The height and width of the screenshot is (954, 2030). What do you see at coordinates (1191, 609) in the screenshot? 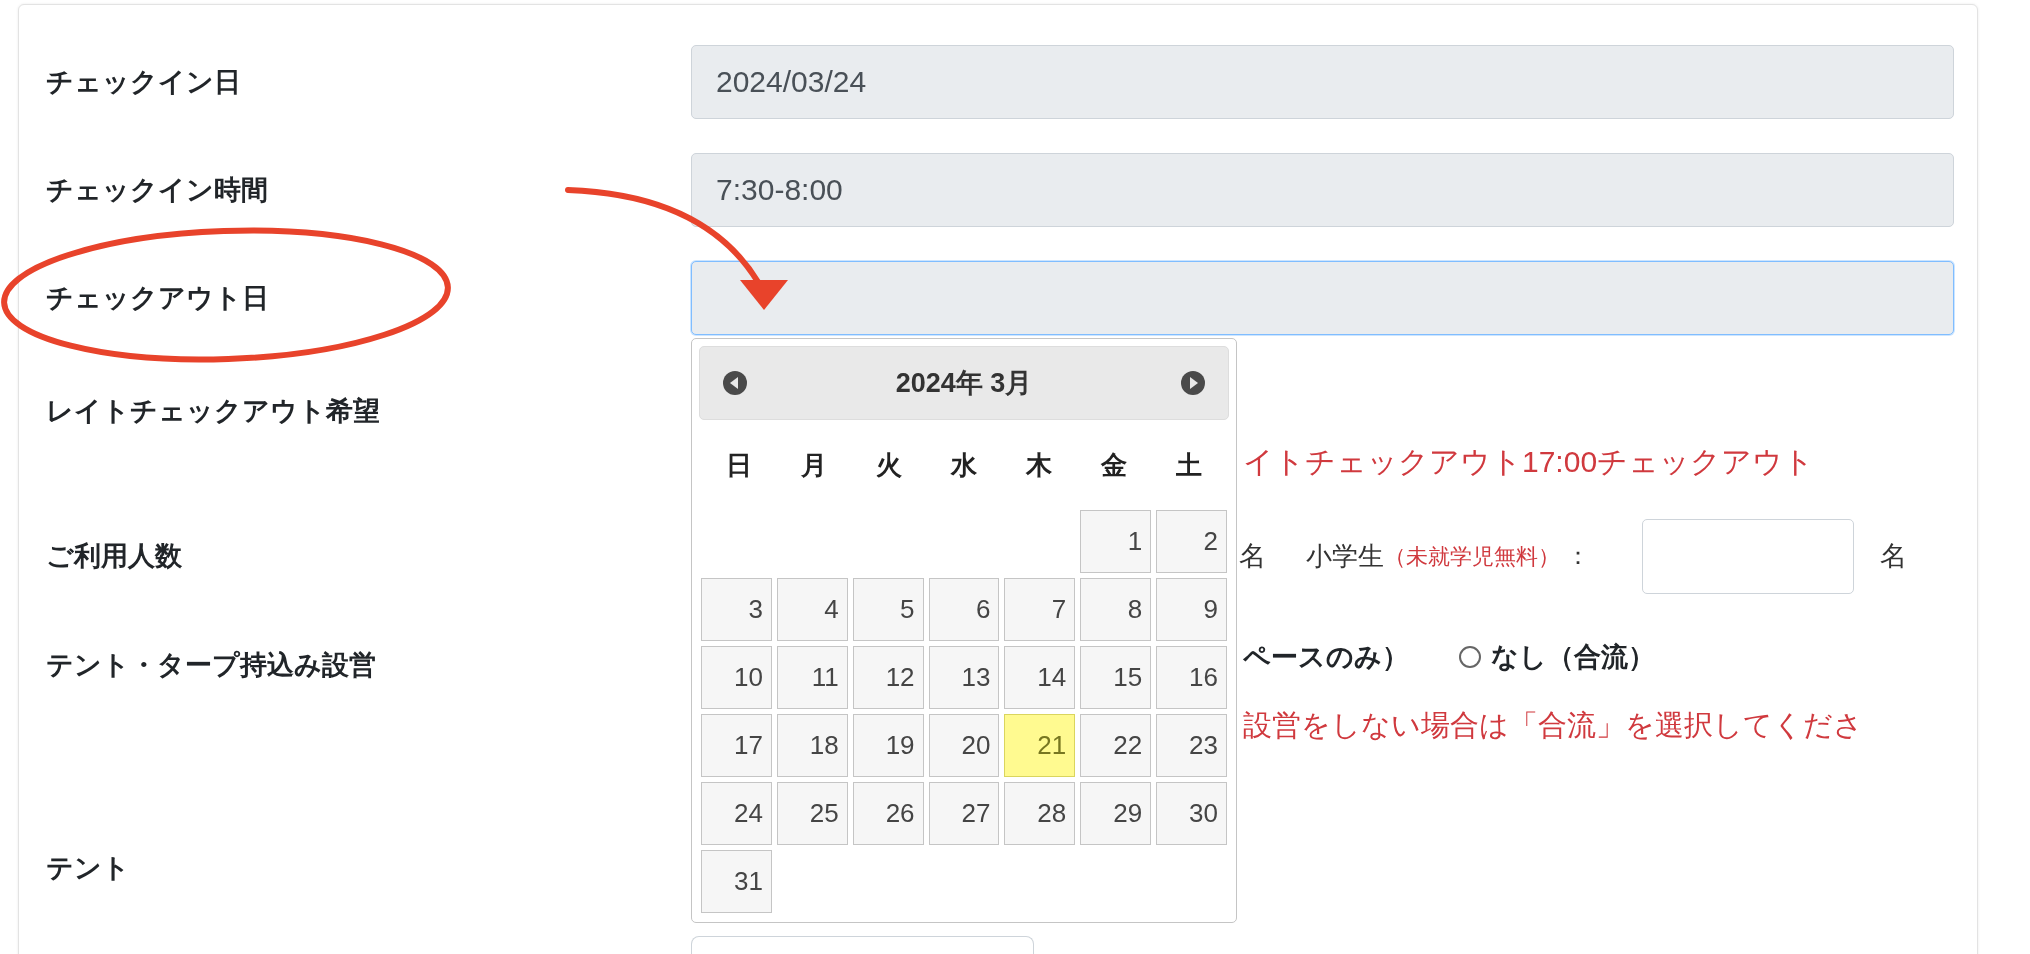
I see `day-cell: 9` at bounding box center [1191, 609].